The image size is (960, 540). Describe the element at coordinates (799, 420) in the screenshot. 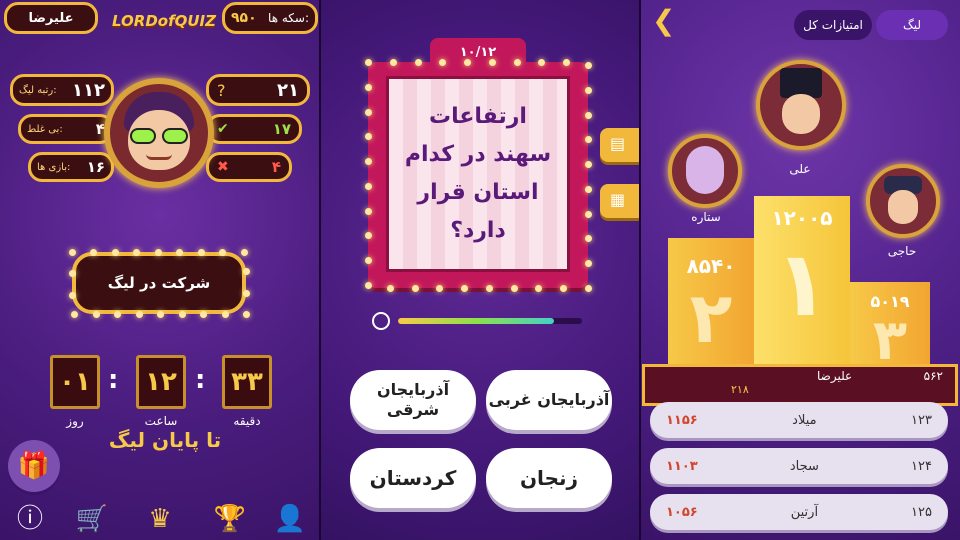

I see `leaderboard-row: ۱۱۵۶ میلاد ۱۲۳` at that location.